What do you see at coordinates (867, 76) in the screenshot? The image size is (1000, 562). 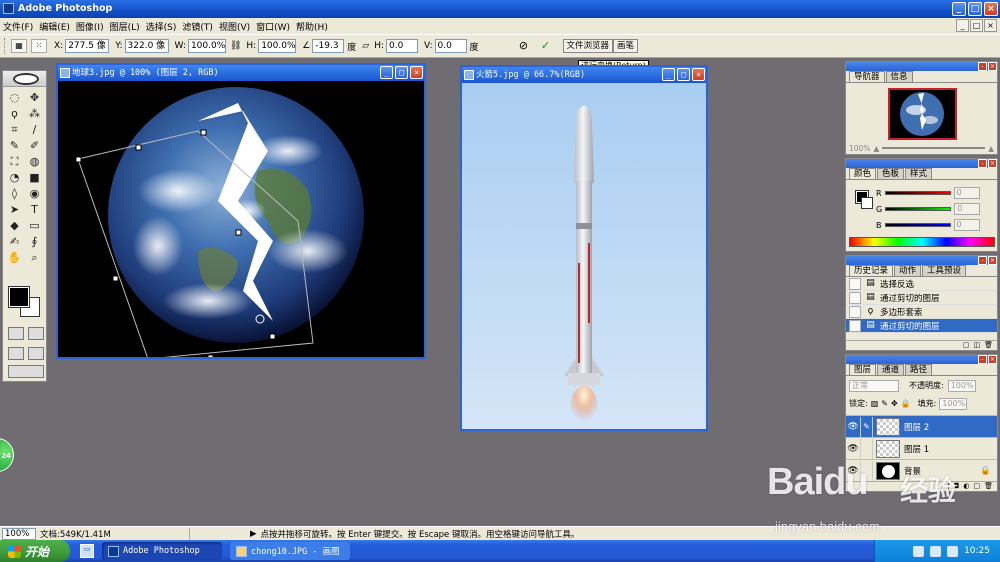 I see `tab-navigator: 导航器` at bounding box center [867, 76].